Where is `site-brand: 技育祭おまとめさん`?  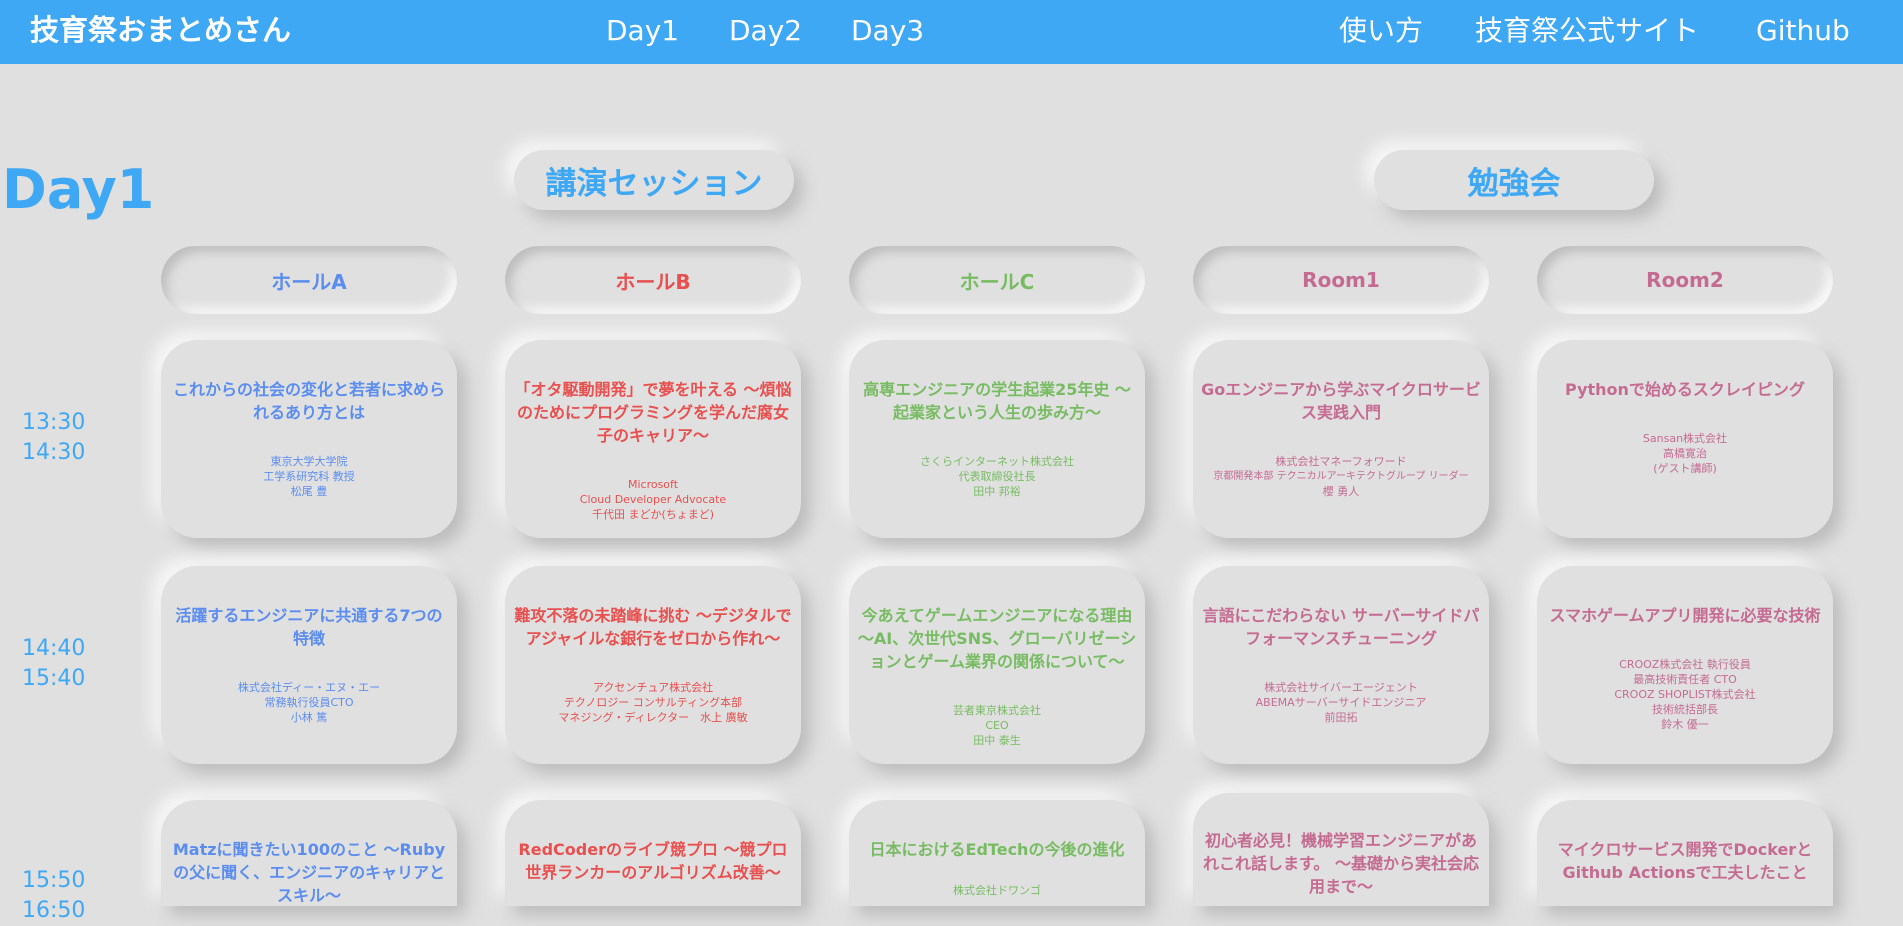 site-brand: 技育祭おまとめさん is located at coordinates (160, 30).